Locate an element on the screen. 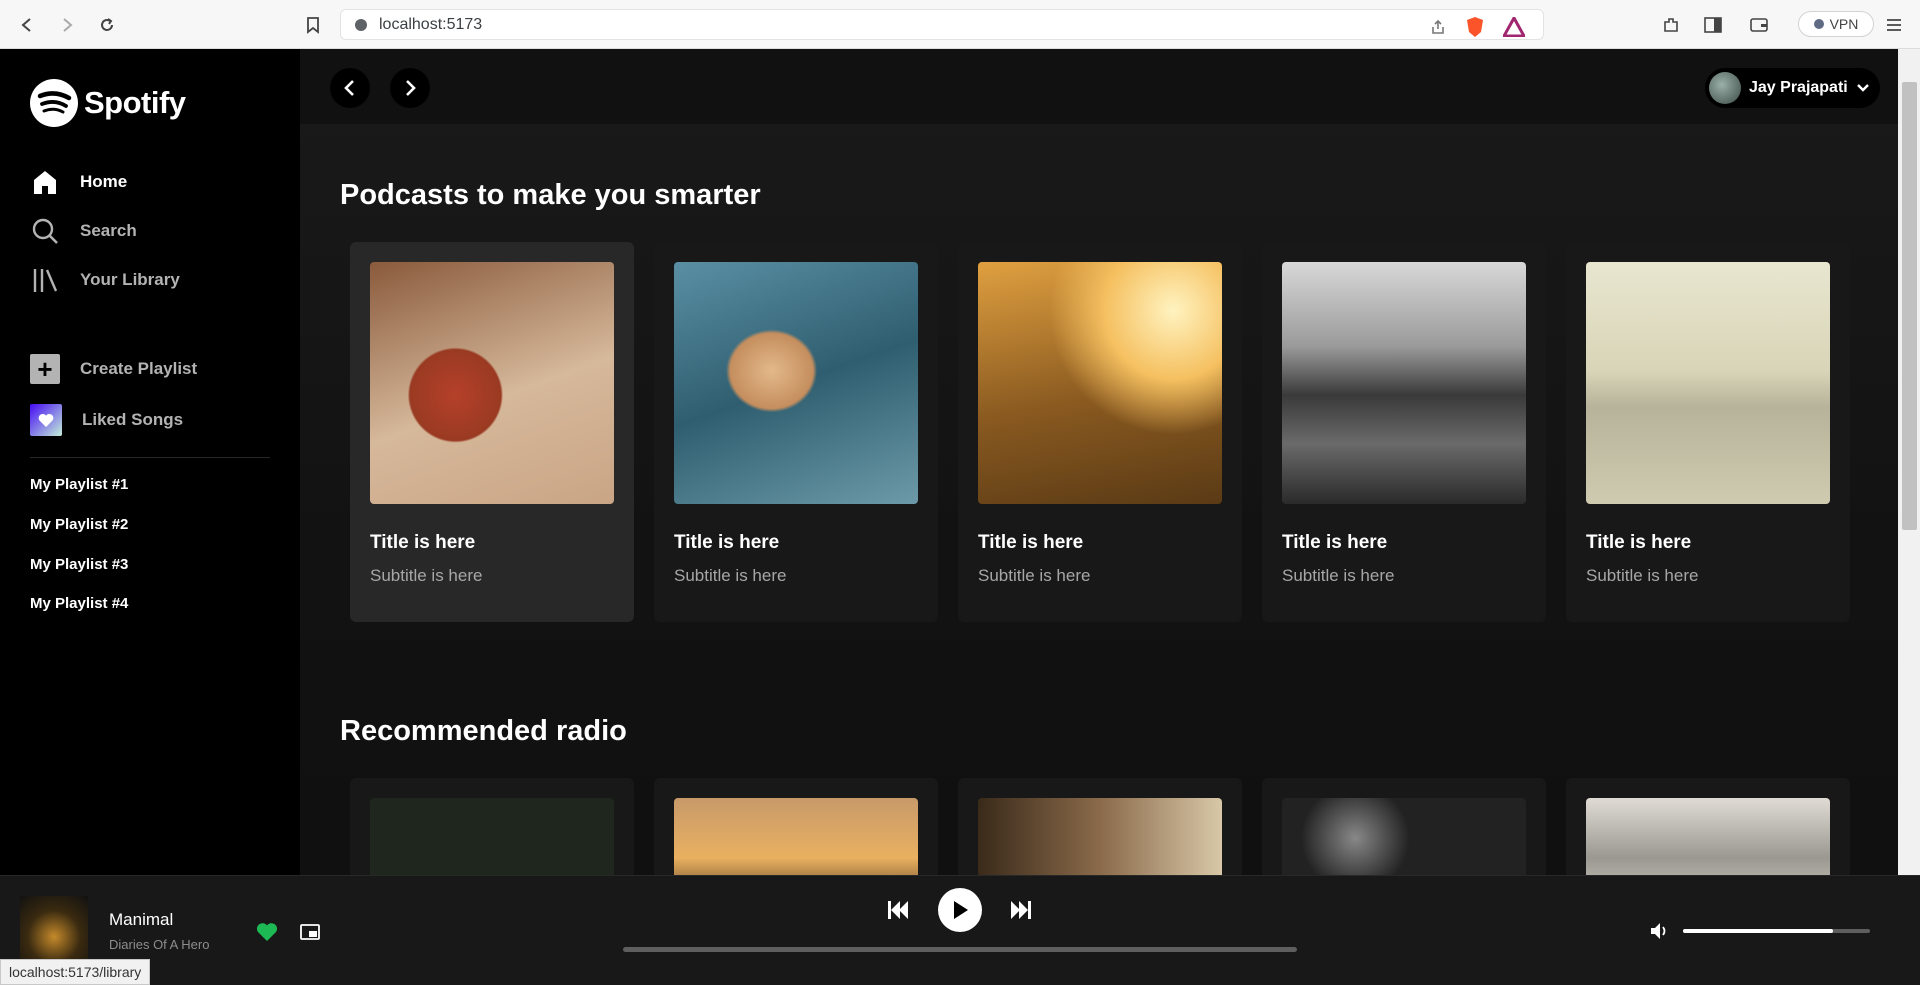  sidebar-toggle-icon is located at coordinates (1713, 25).